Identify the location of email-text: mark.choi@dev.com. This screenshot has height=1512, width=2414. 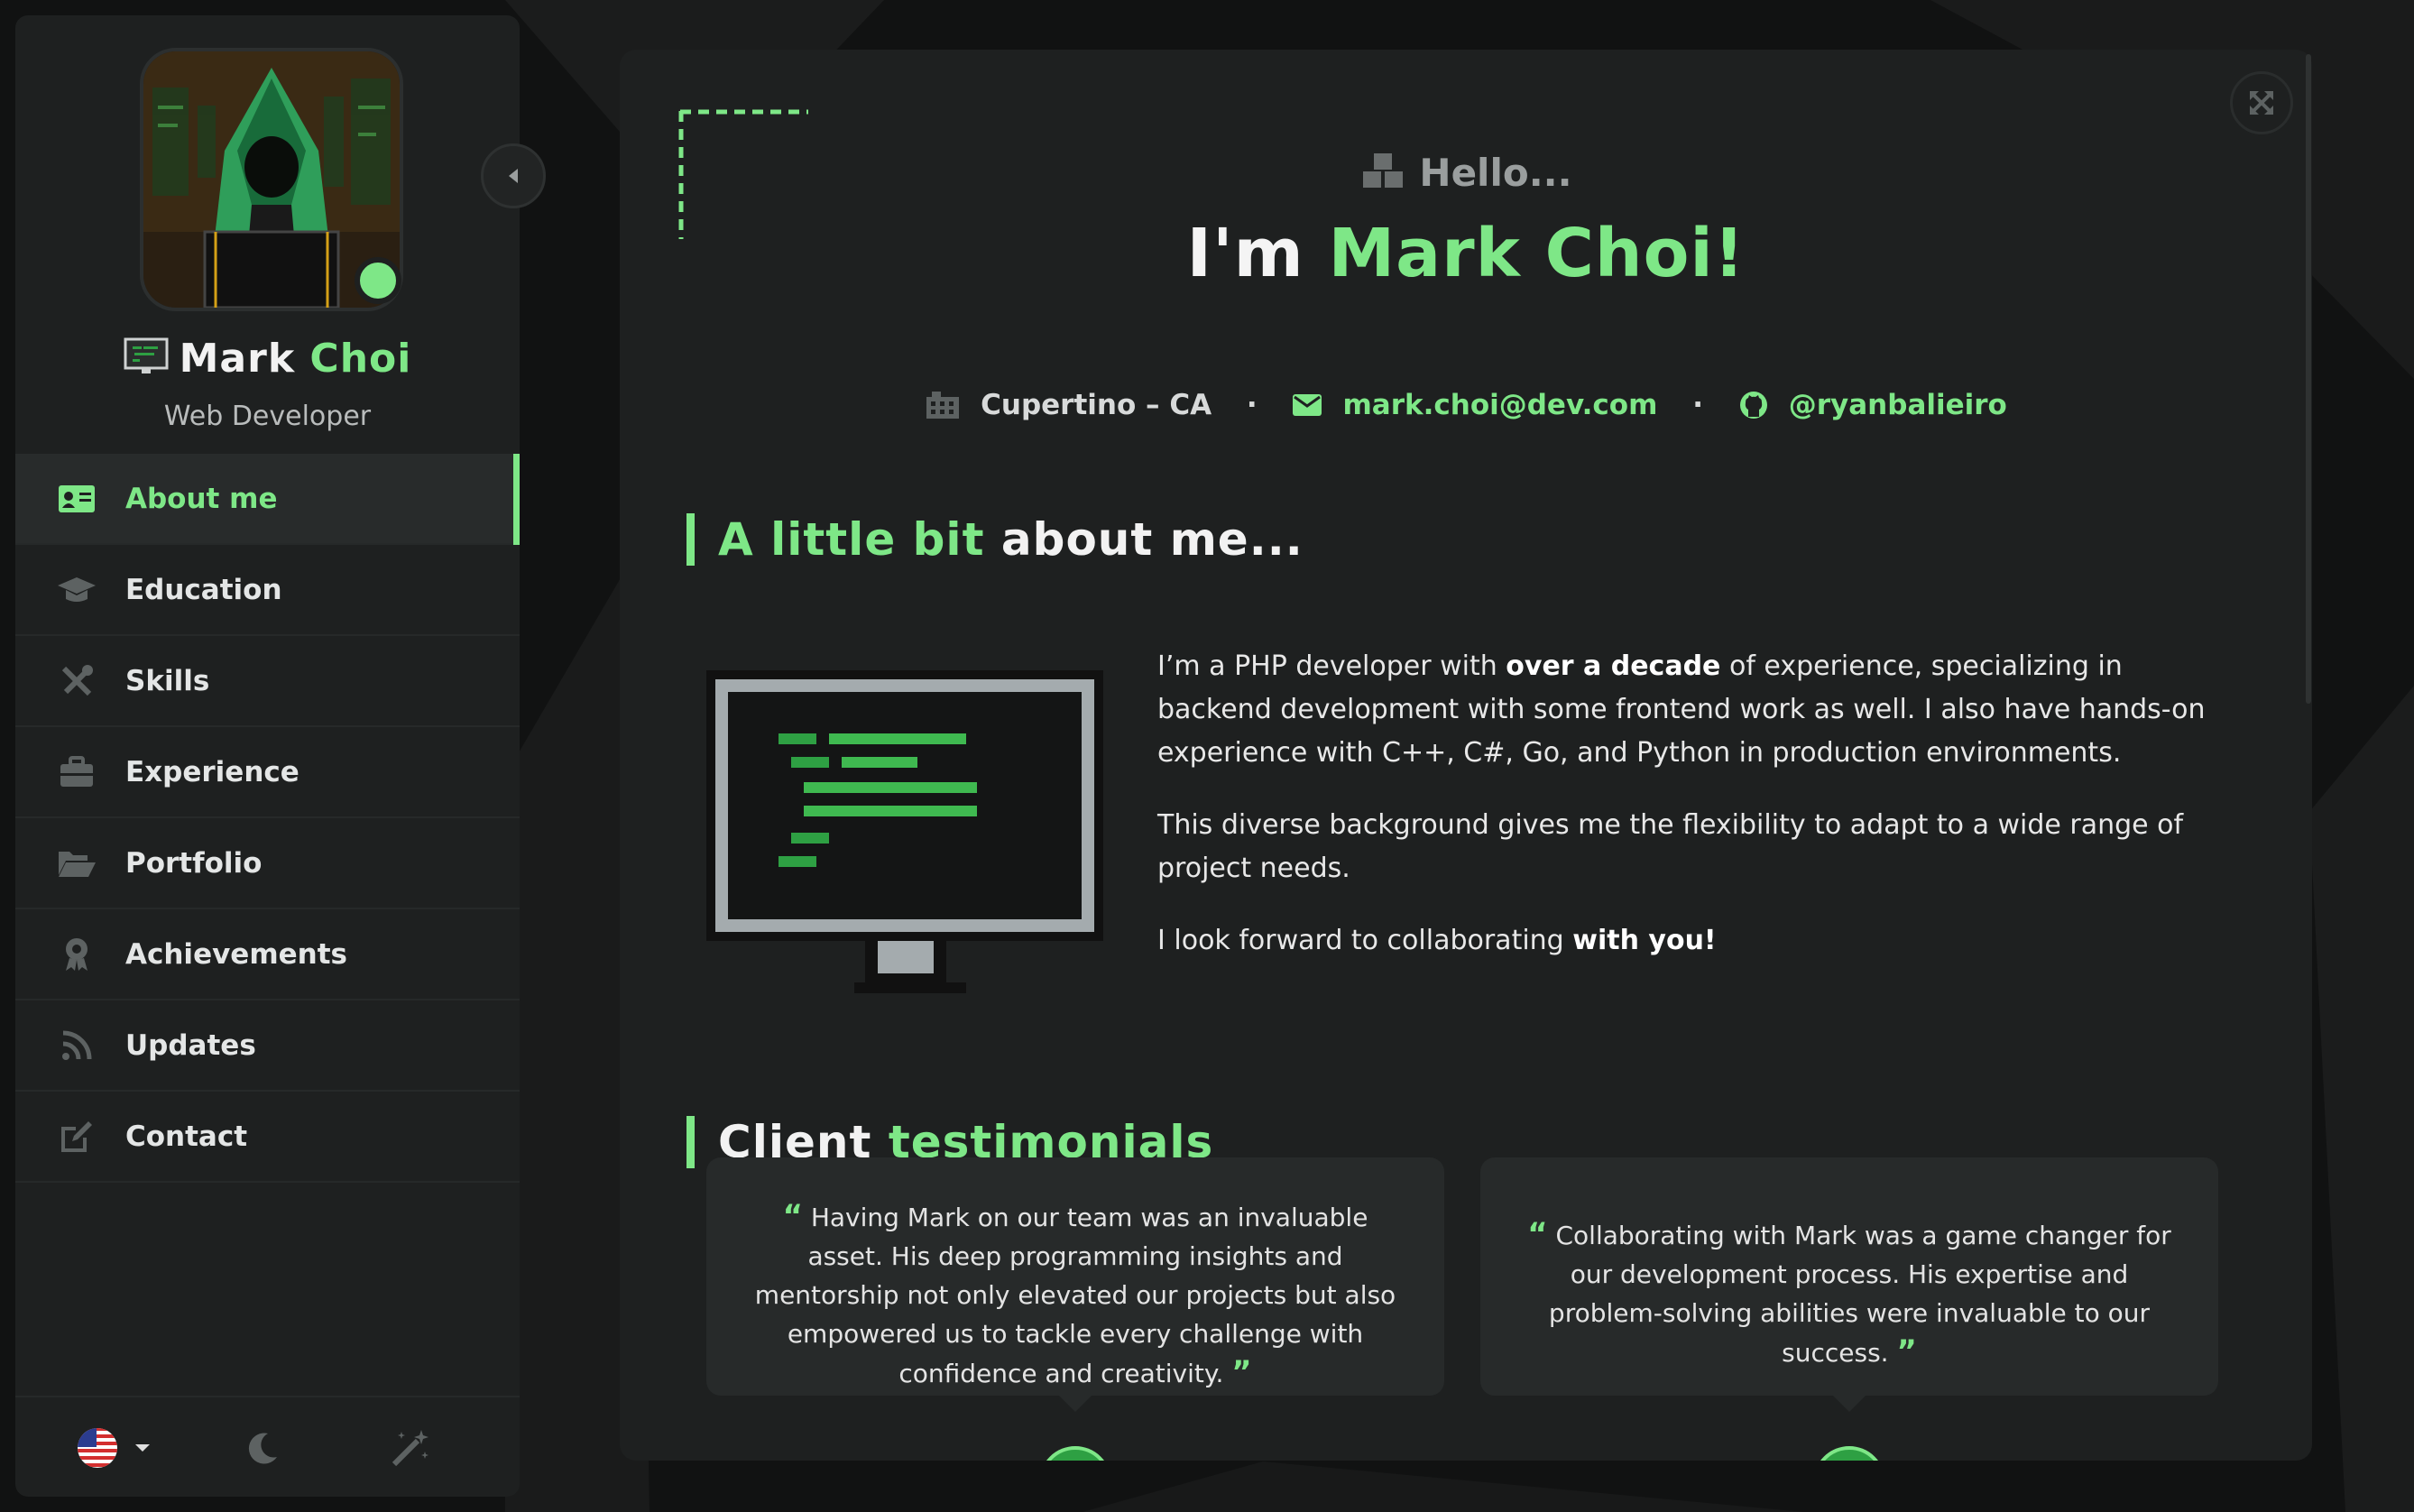
(1500, 404).